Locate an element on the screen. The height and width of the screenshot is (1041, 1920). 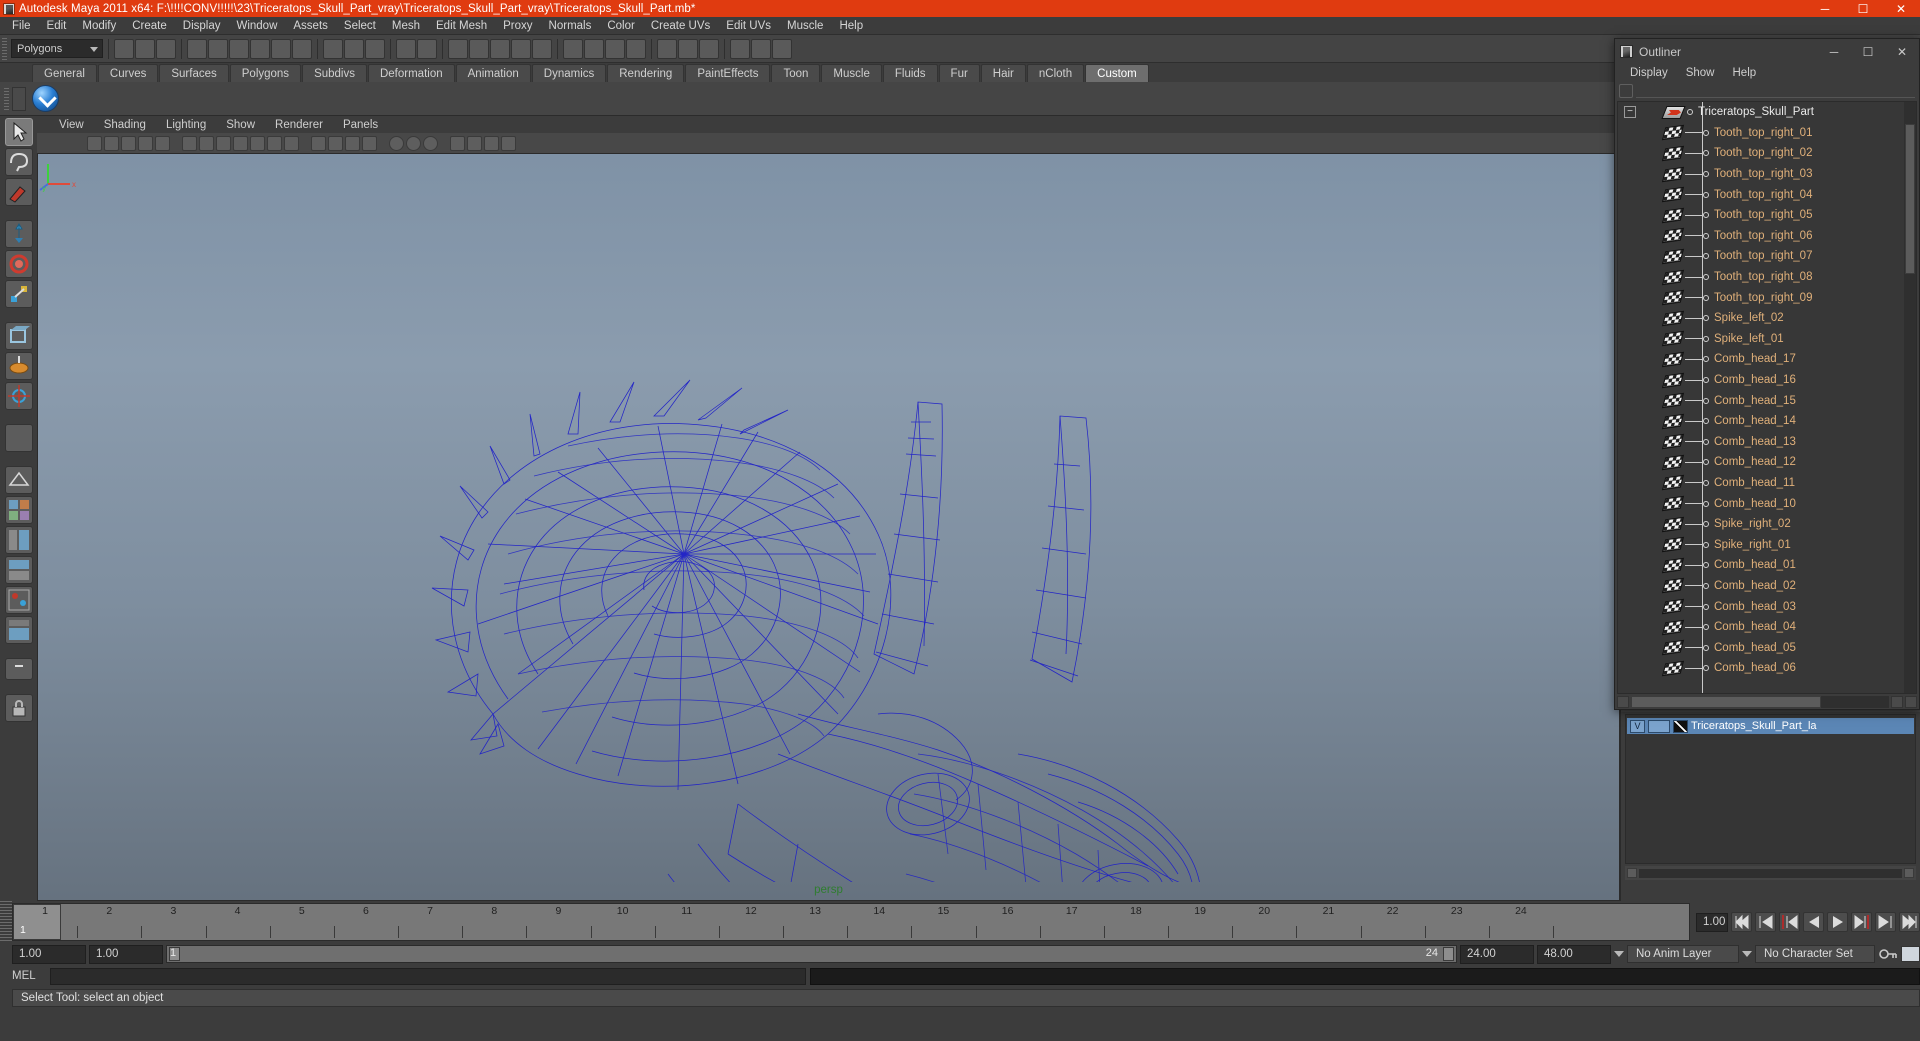
outliner-item: Comb_head_13 is located at coordinates (1767, 442).